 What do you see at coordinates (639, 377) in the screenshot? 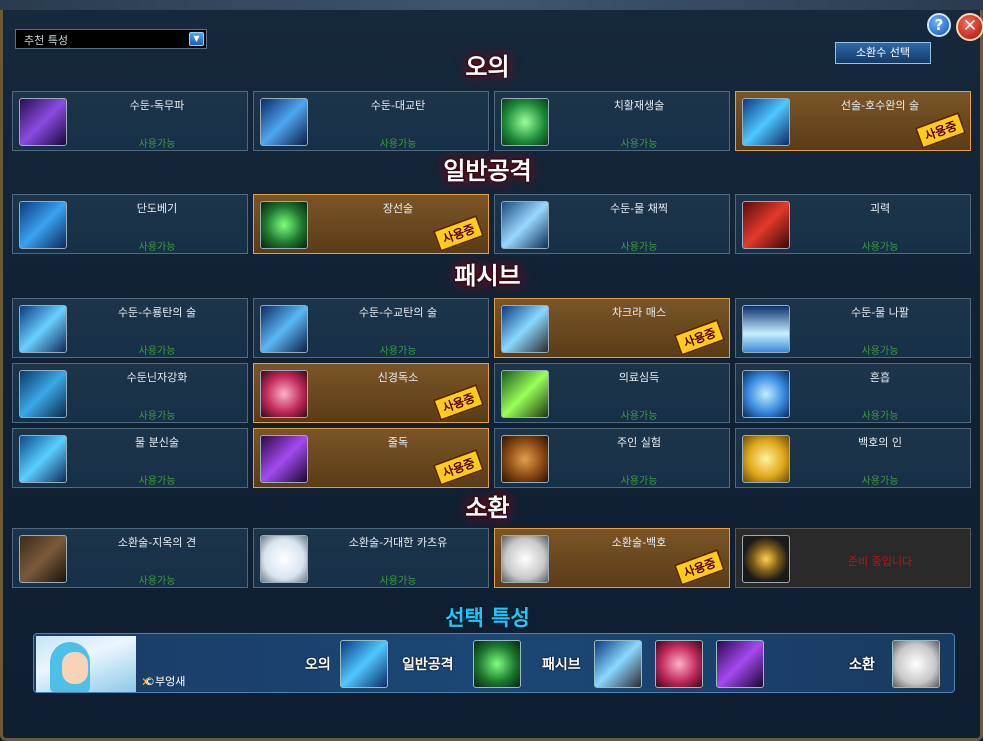
I see `trait-name: 의료심득` at bounding box center [639, 377].